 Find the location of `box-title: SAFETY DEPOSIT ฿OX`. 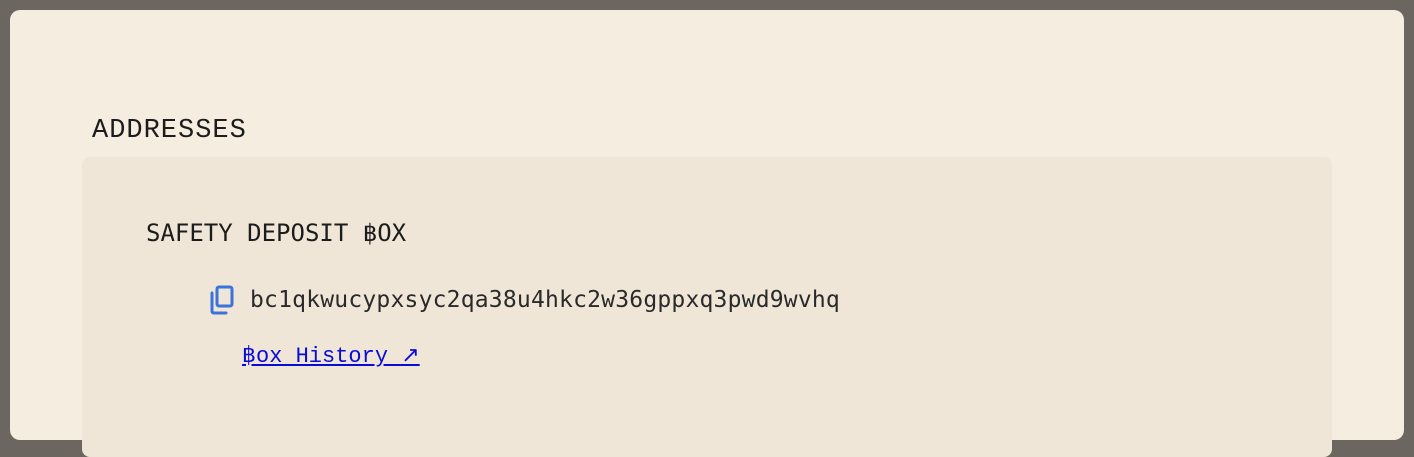

box-title: SAFETY DEPOSIT ฿OX is located at coordinates (276, 233).